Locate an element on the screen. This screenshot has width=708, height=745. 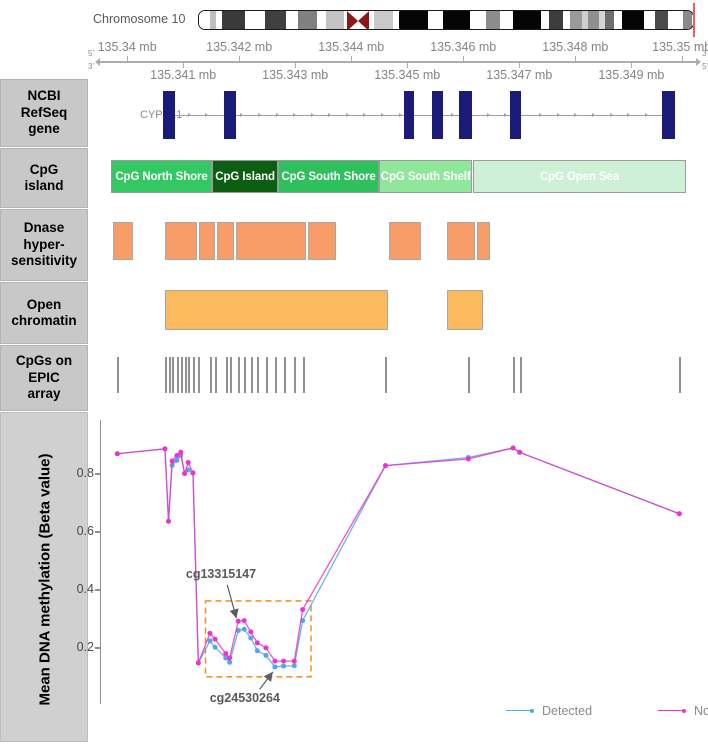
sidebar-label-open-chromatin: Open chromatin is located at coordinates (44, 312).